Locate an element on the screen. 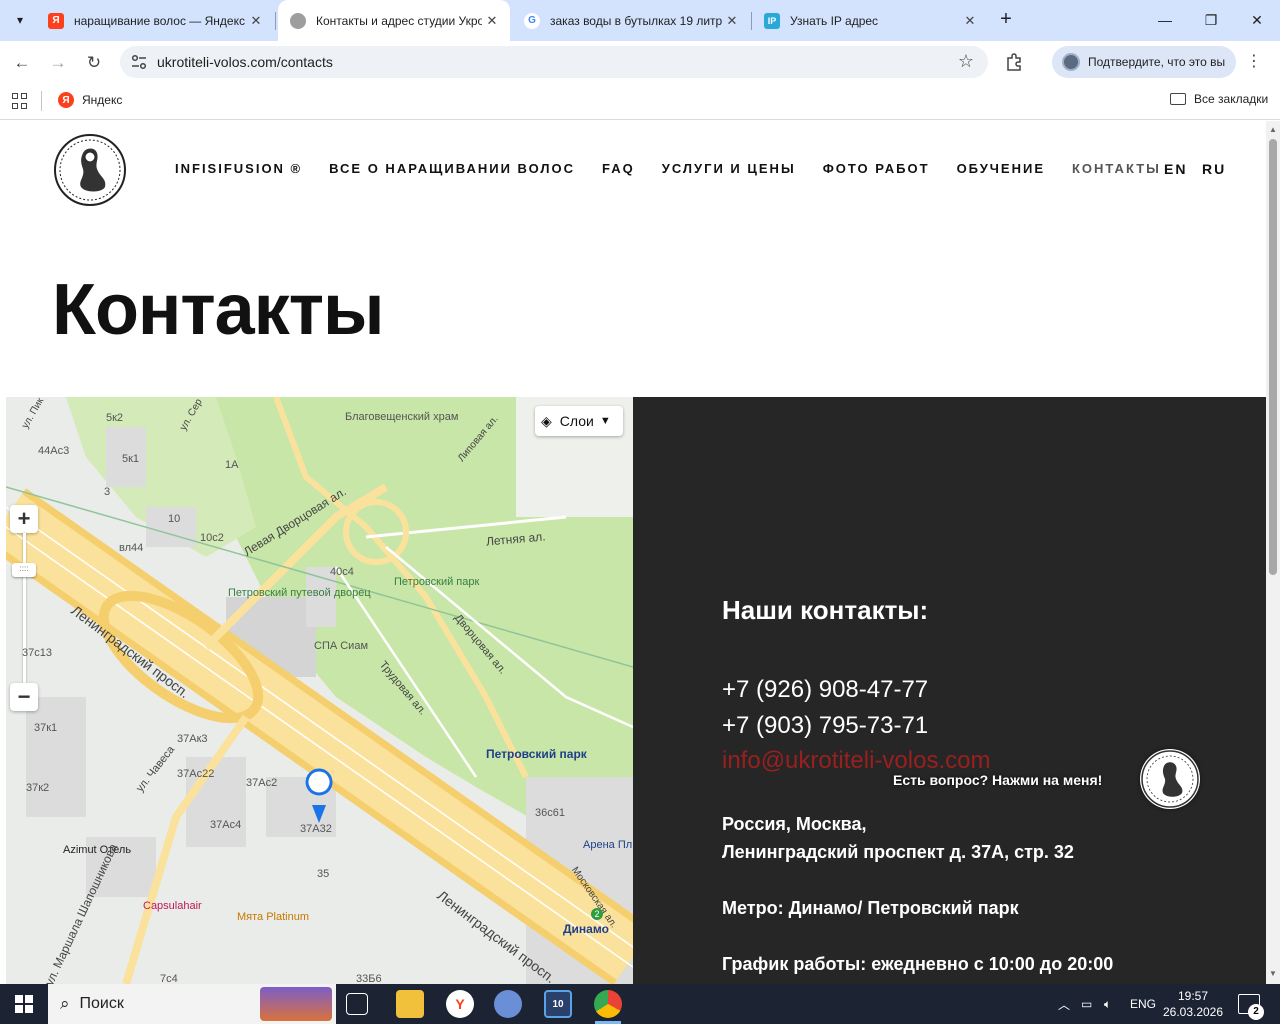  menu-services-prices: УСЛУГИ И ЦЕНЫ is located at coordinates (729, 168).